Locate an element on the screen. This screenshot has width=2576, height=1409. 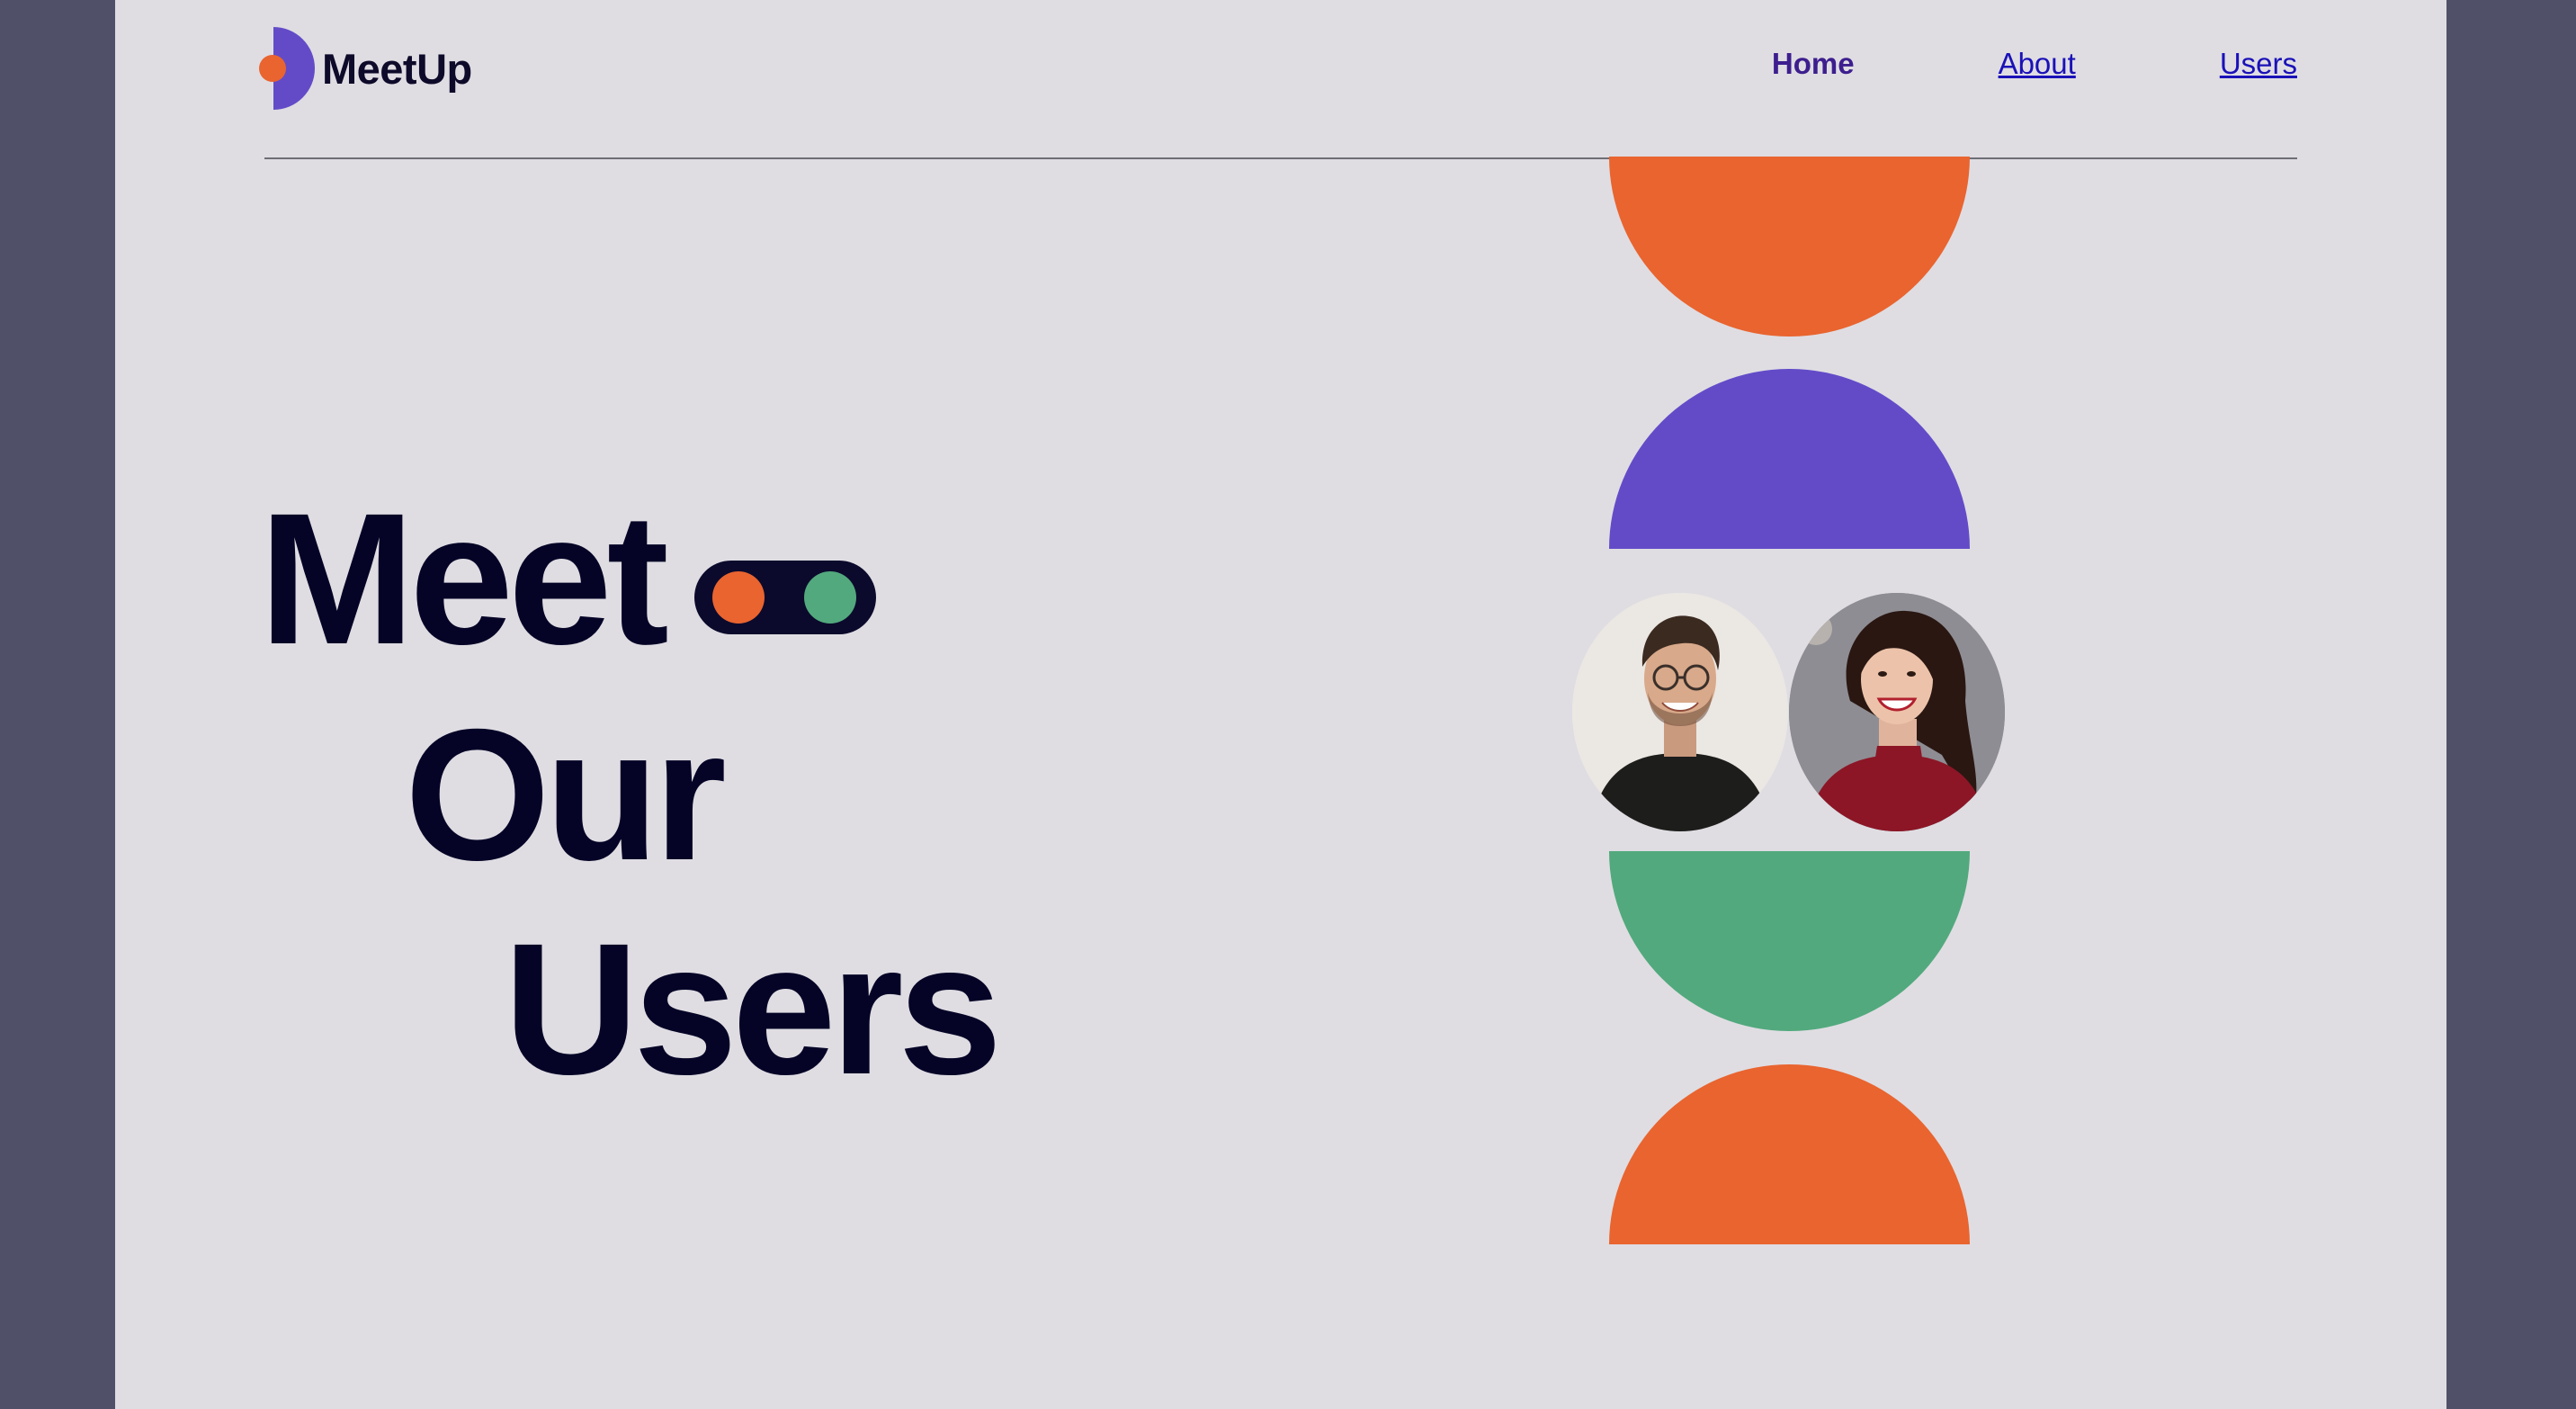
logo-dot is located at coordinates (272, 68).